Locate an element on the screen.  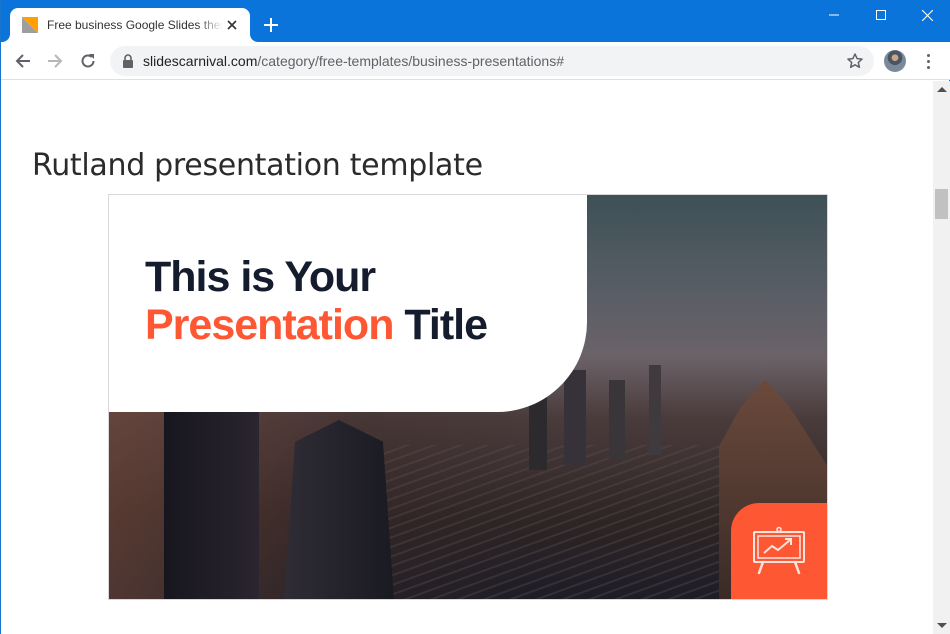
minimize-icon is located at coordinates (834, 15).